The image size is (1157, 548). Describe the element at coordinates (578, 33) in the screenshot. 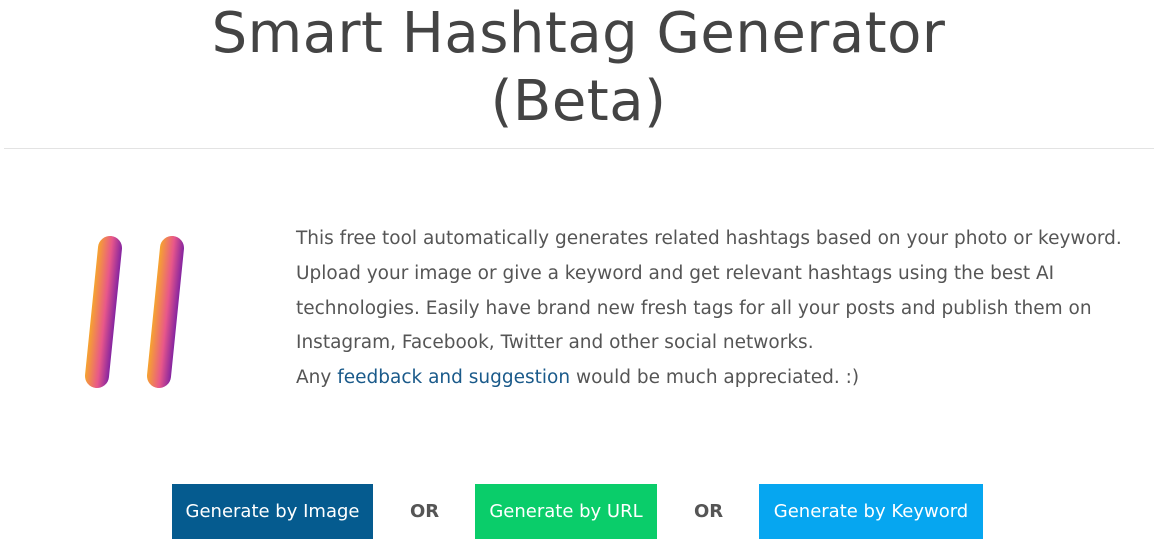

I see `page-title-line1: Smart Hashtag Generator` at that location.